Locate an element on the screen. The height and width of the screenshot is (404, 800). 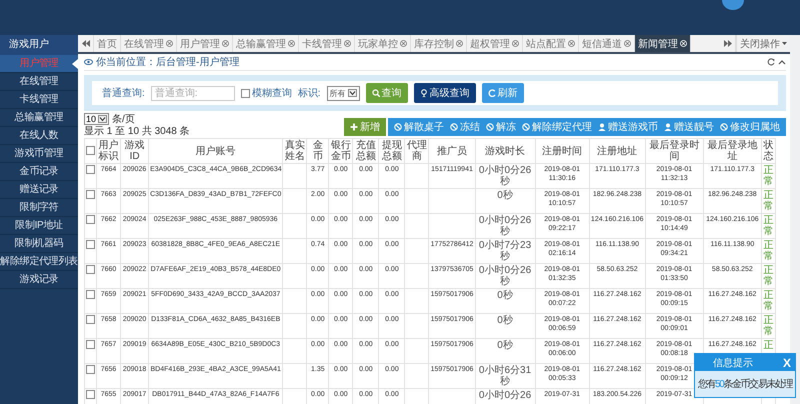
lamp-icon is located at coordinates (424, 93).